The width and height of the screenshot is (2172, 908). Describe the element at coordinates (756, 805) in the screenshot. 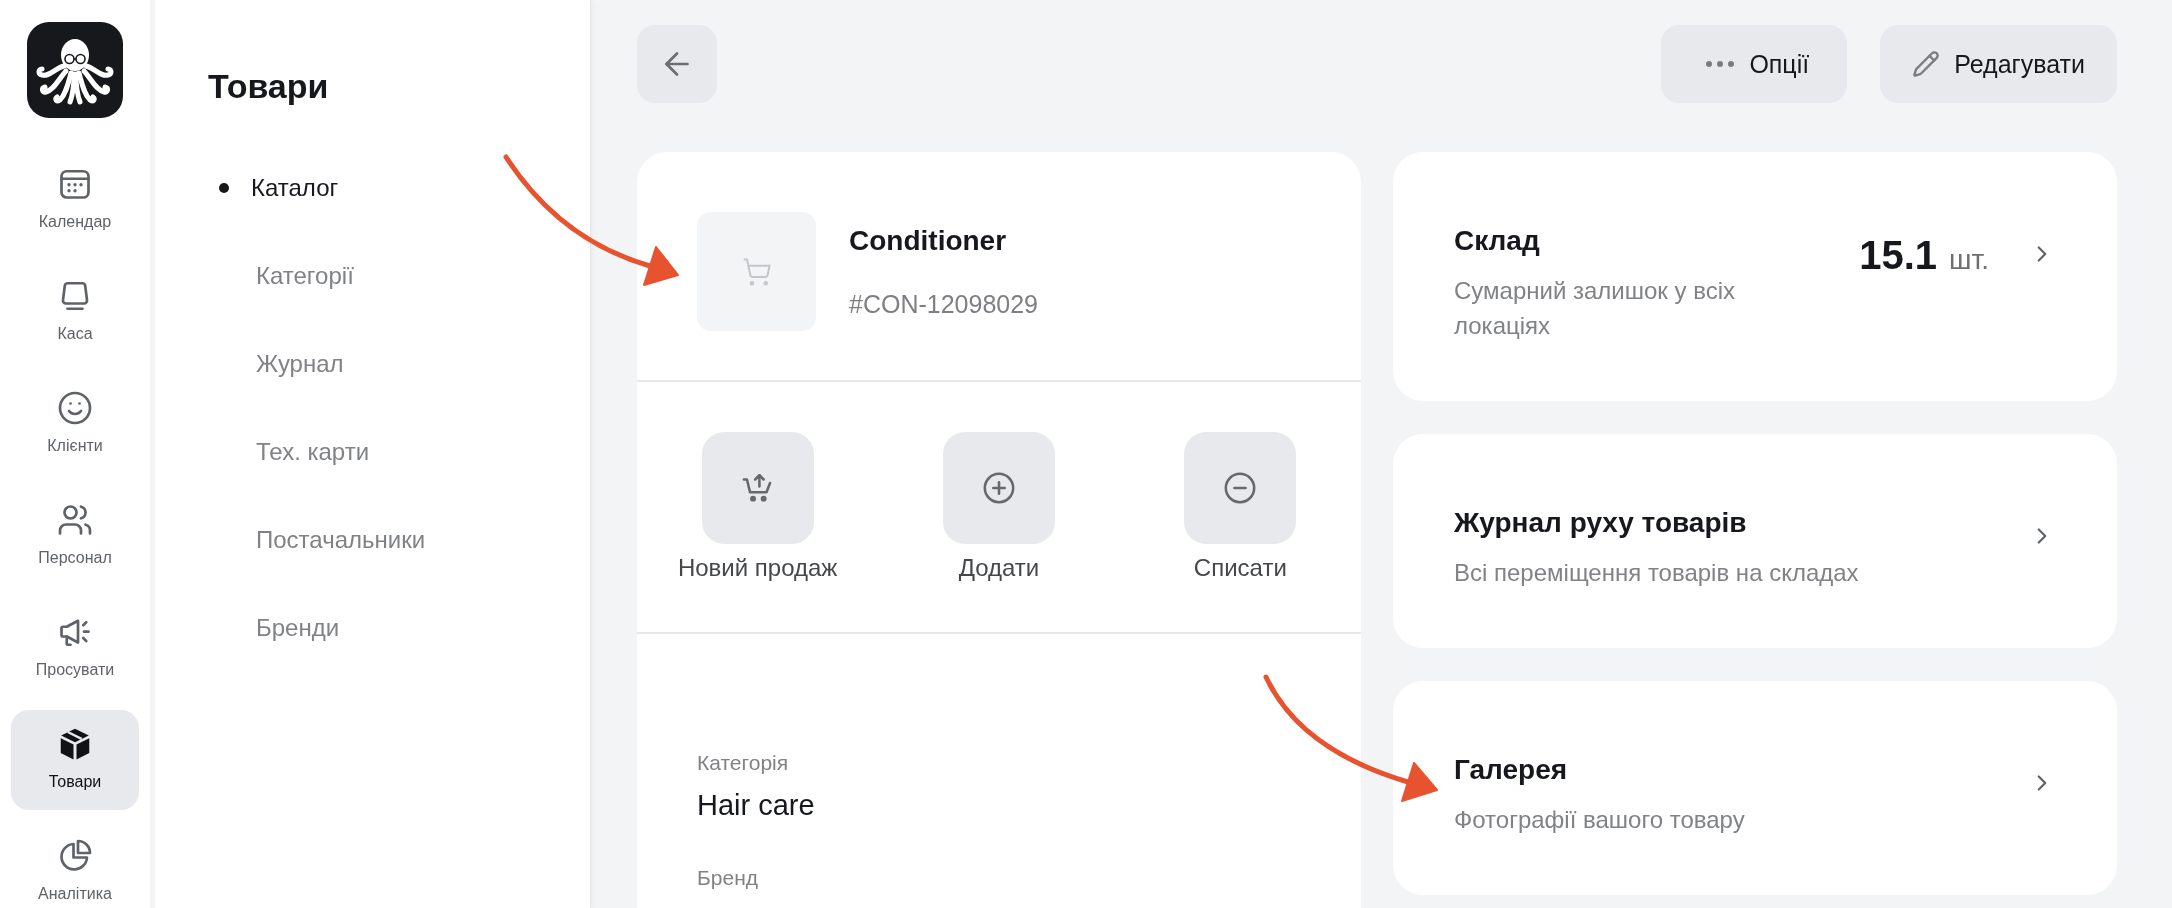

I see `detail-value: Hair care` at that location.